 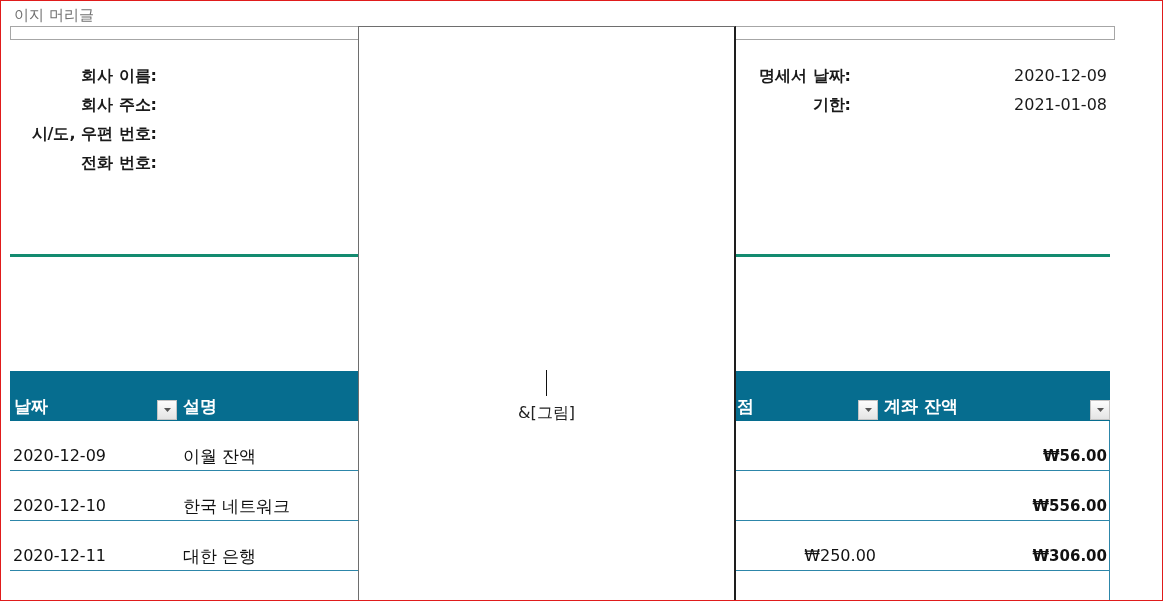 I want to click on balance-cell-text: ₩556.00, so click(x=1069, y=506).